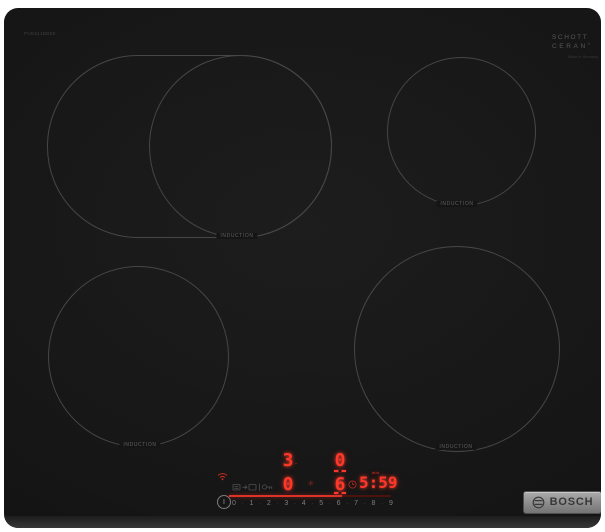 The width and height of the screenshot is (605, 532). I want to click on pause-transfer-lock-keys, so click(253, 487).